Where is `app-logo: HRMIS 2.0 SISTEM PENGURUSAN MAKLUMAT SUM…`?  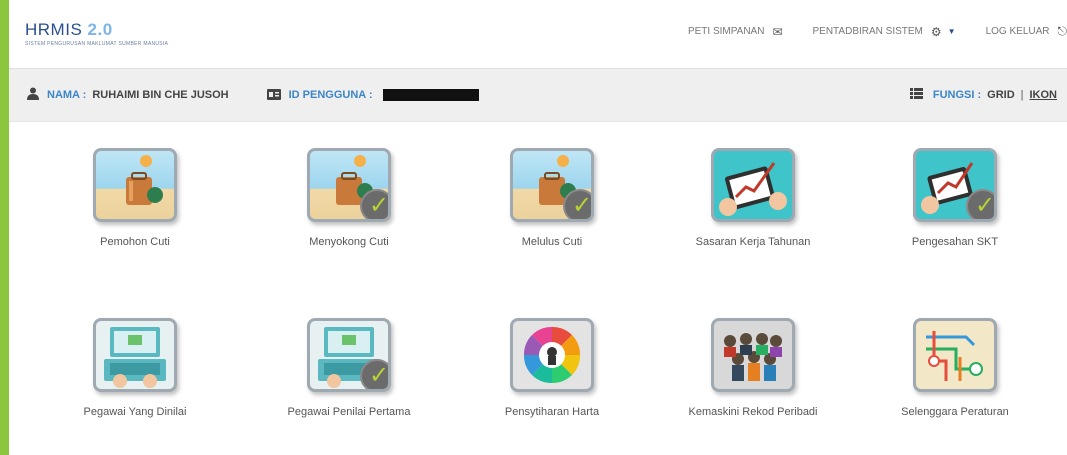 app-logo: HRMIS 2.0 SISTEM PENGURUSAN MAKLUMAT SUM… is located at coordinates (96, 33).